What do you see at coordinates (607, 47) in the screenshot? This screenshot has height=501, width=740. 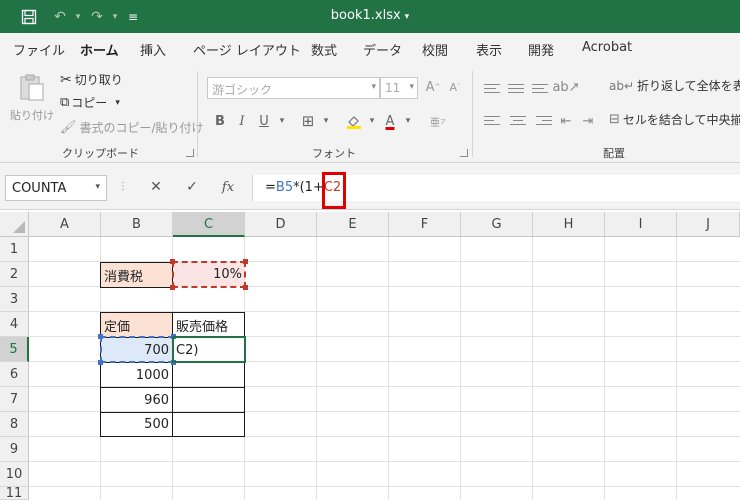 I see `tab-acrobat: Acrobat` at bounding box center [607, 47].